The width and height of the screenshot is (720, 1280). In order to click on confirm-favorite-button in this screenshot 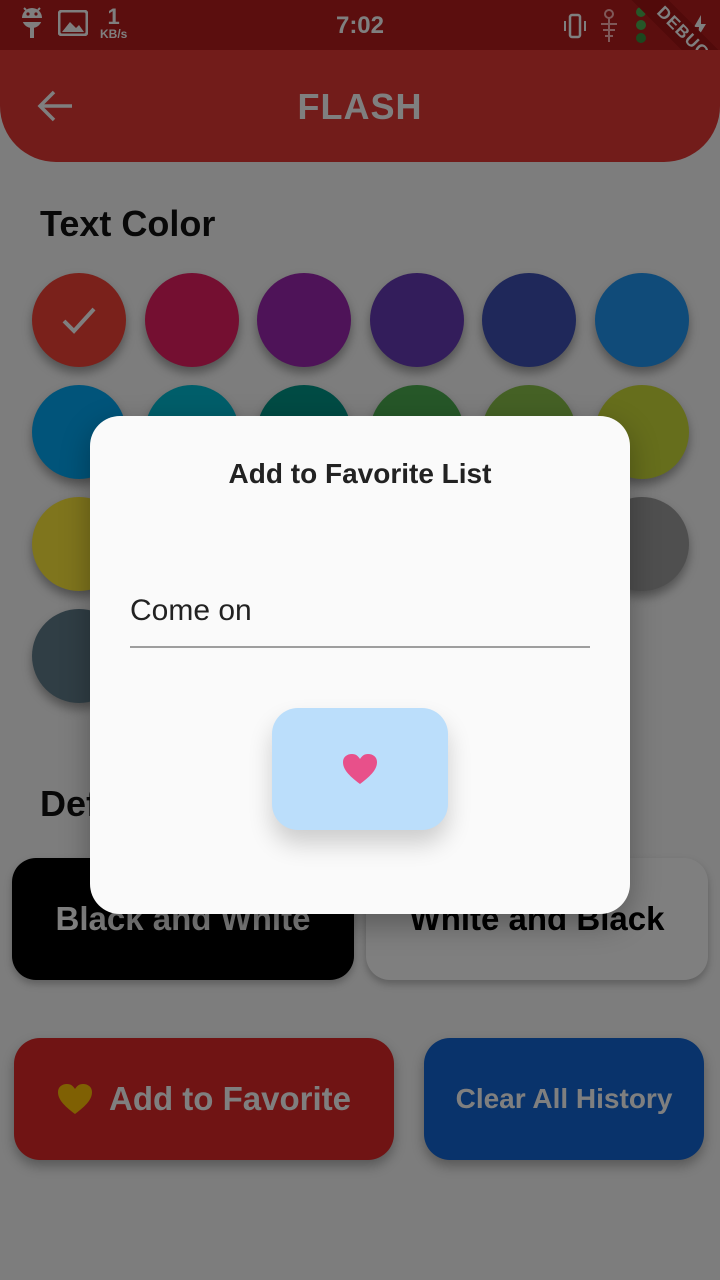, I will do `click(360, 769)`.